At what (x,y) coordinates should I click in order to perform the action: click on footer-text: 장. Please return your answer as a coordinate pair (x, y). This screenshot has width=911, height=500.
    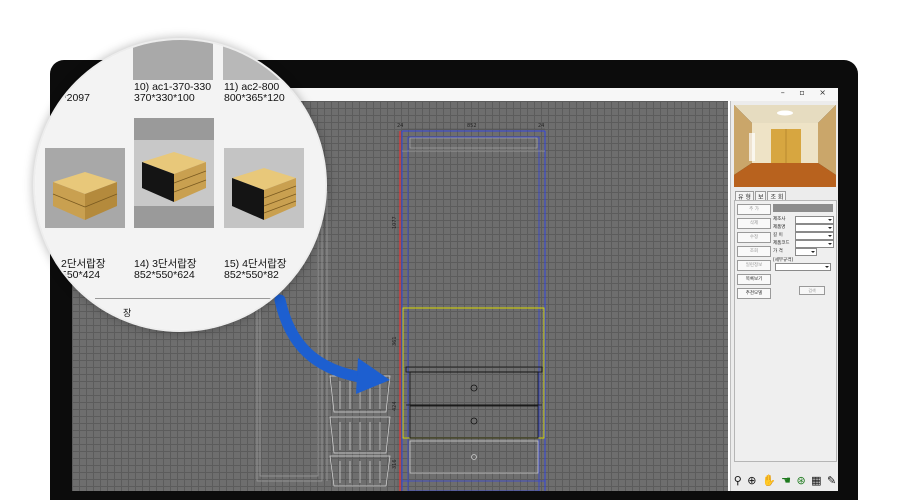
    Looking at the image, I should click on (127, 313).